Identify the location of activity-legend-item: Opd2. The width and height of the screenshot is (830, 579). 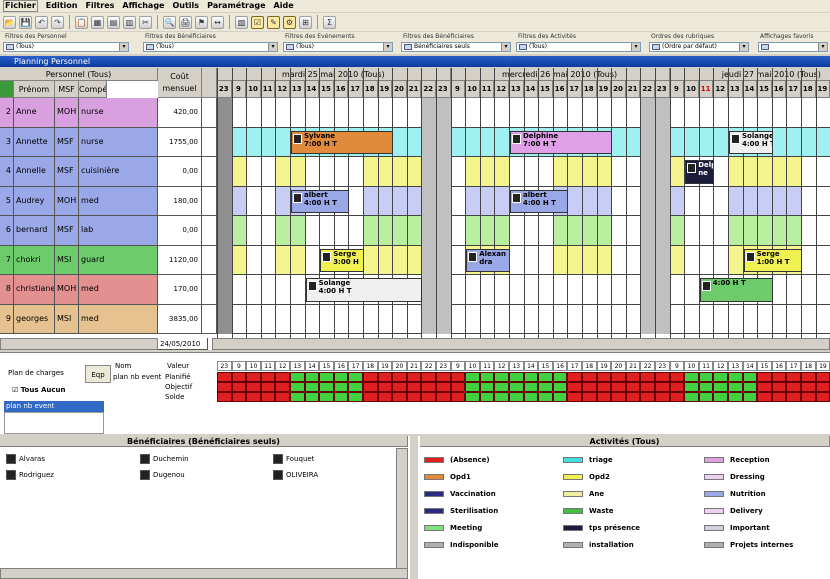
(586, 477).